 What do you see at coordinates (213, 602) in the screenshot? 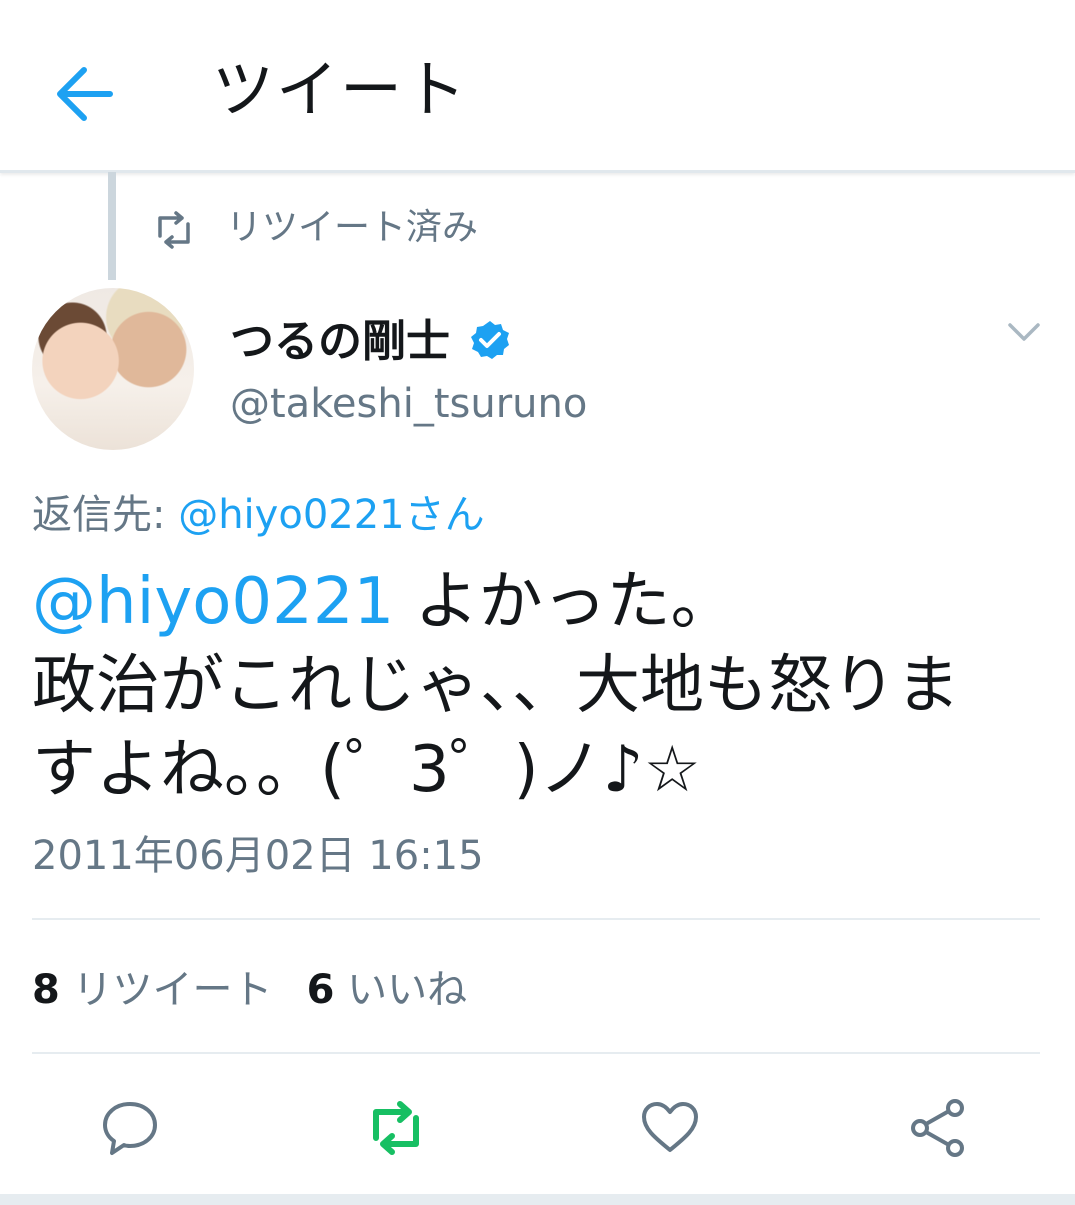
I see `tweet-mention-link: @hiyo0221` at bounding box center [213, 602].